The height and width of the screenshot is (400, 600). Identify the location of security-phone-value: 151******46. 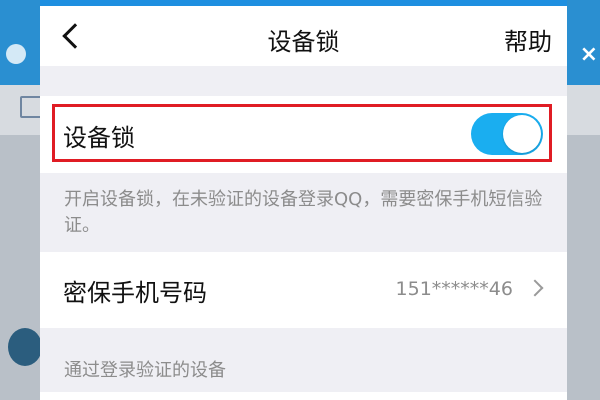
(454, 289).